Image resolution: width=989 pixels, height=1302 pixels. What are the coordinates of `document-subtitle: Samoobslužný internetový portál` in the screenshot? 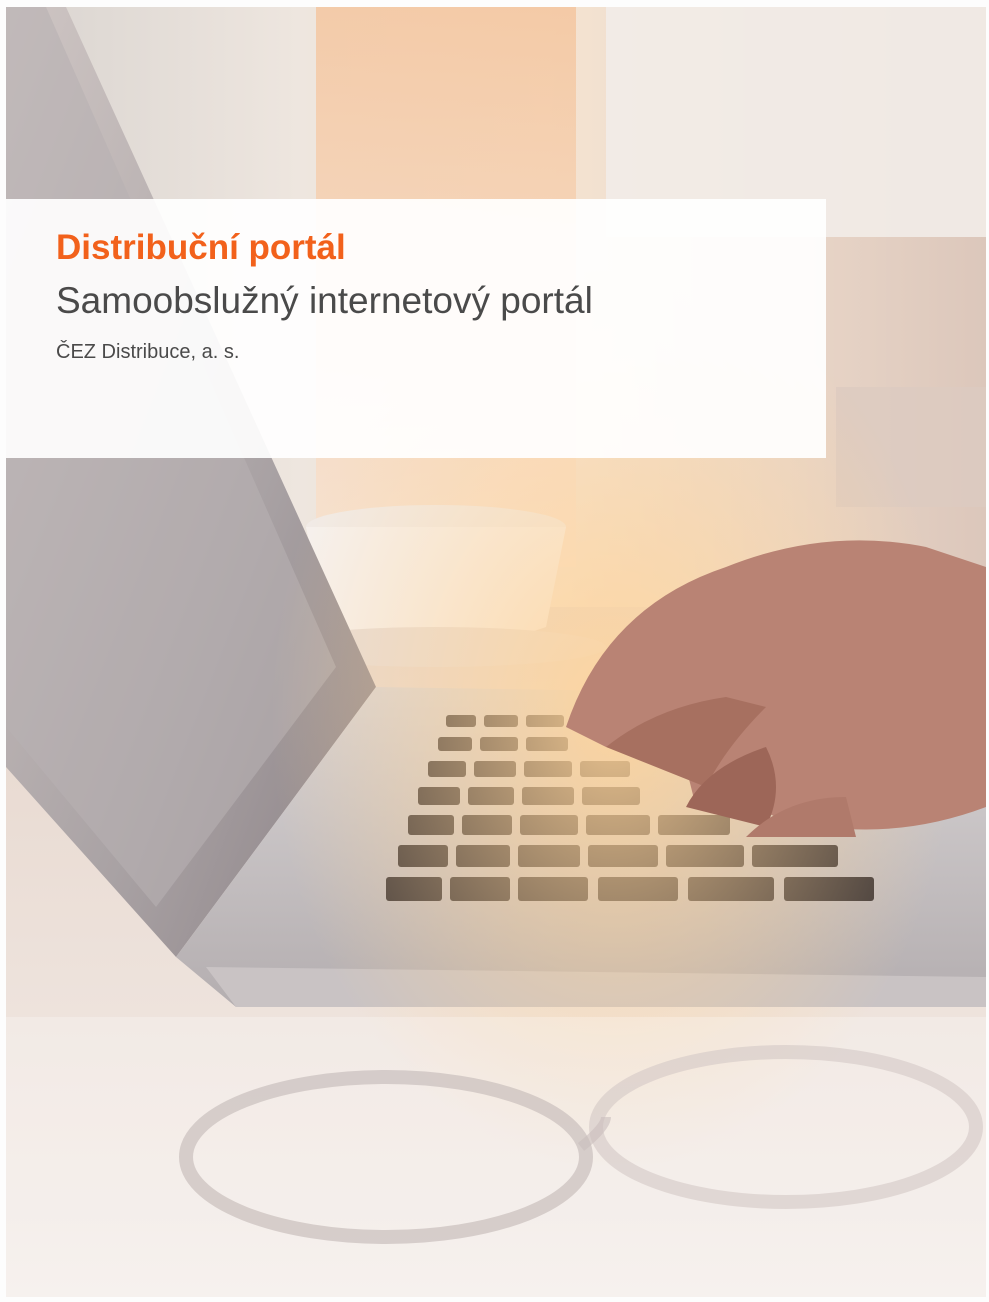 It's located at (324, 300).